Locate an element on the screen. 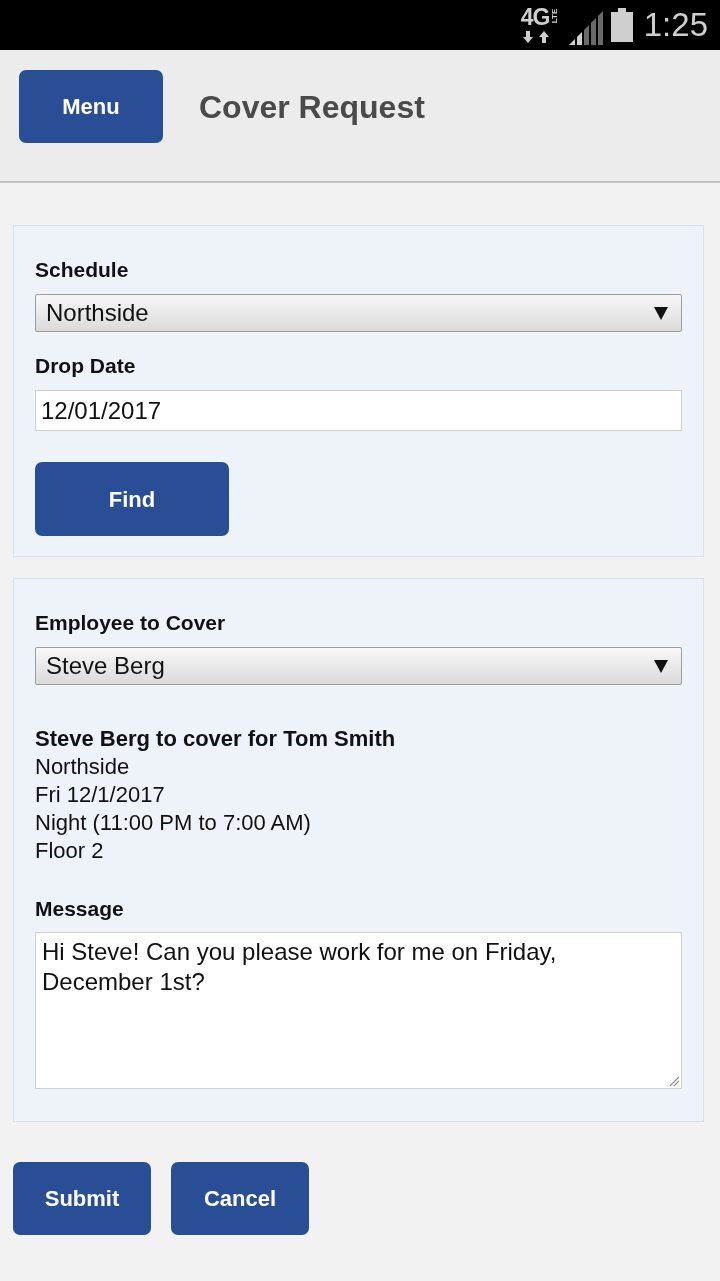  signal-strength-icon is located at coordinates (585, 28).